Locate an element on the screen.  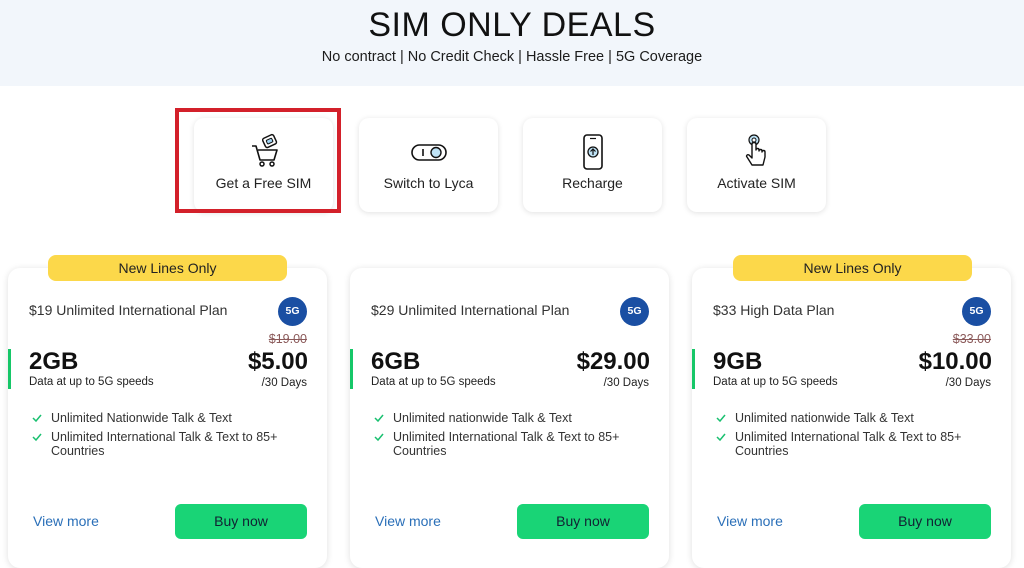
tile-label: Activate SIM is located at coordinates (756, 183).